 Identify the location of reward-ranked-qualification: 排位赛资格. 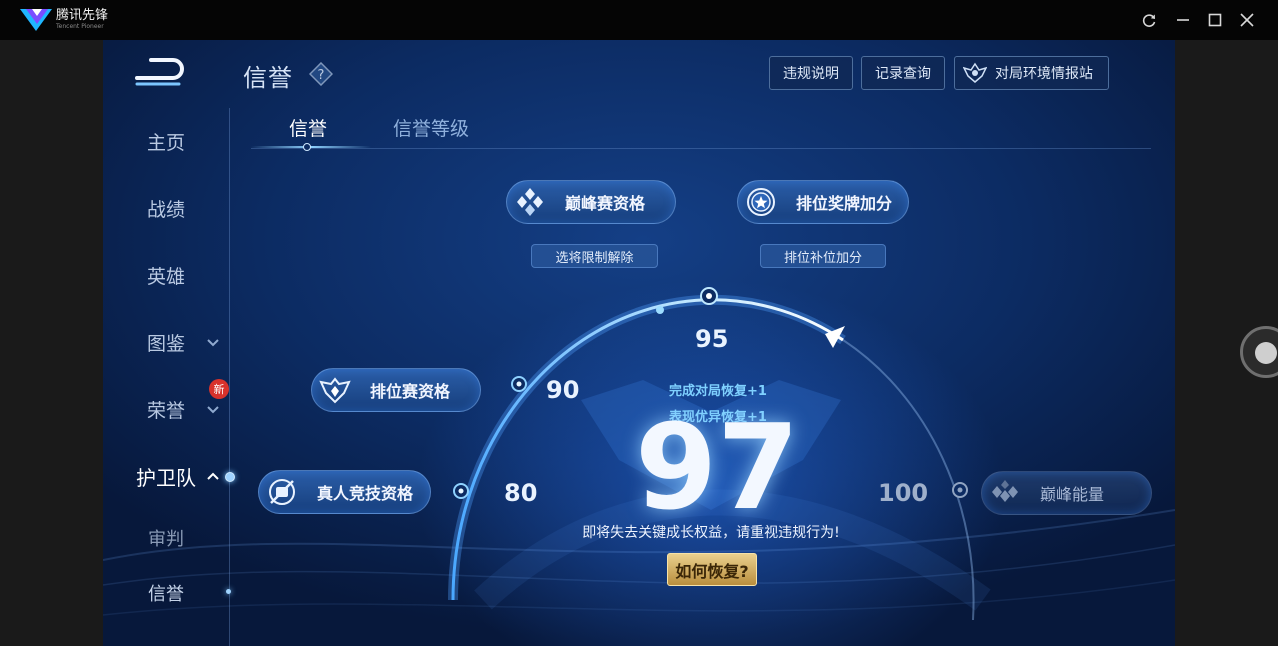
(396, 390).